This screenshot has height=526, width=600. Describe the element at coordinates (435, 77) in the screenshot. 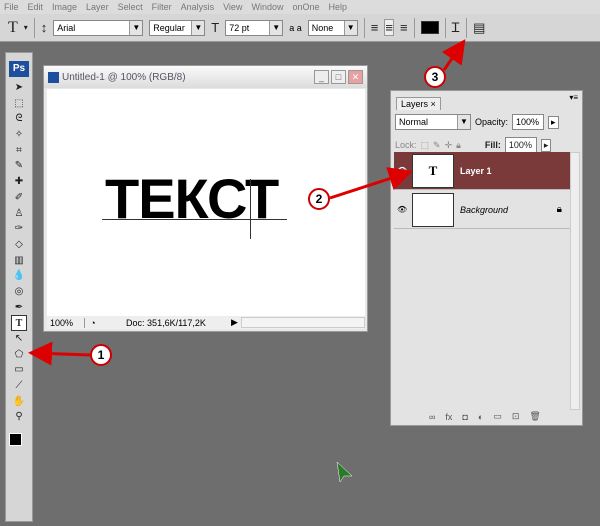

I see `callout-3: 3` at that location.